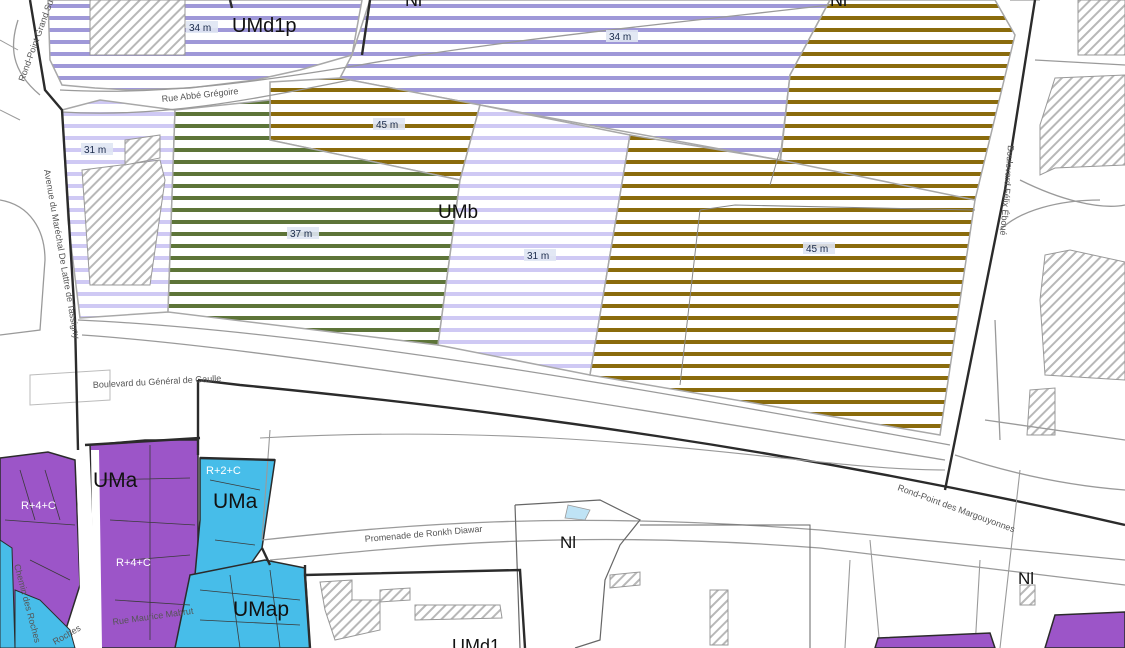  I want to click on height-label-34-right: 34 m, so click(620, 37).